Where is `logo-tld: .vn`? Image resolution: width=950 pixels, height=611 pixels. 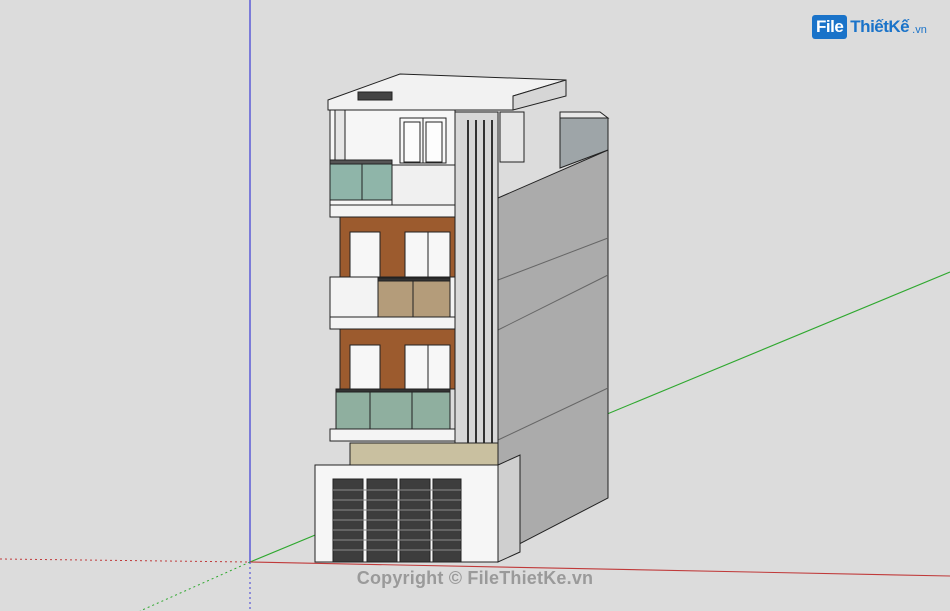 logo-tld: .vn is located at coordinates (919, 30).